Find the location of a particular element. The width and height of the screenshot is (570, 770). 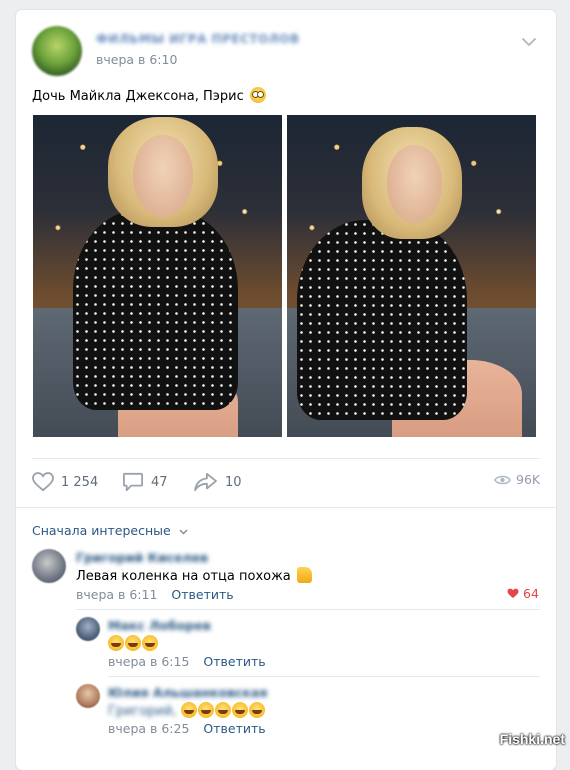

comments-sort-dropdown: Сначала интересные is located at coordinates (110, 530).